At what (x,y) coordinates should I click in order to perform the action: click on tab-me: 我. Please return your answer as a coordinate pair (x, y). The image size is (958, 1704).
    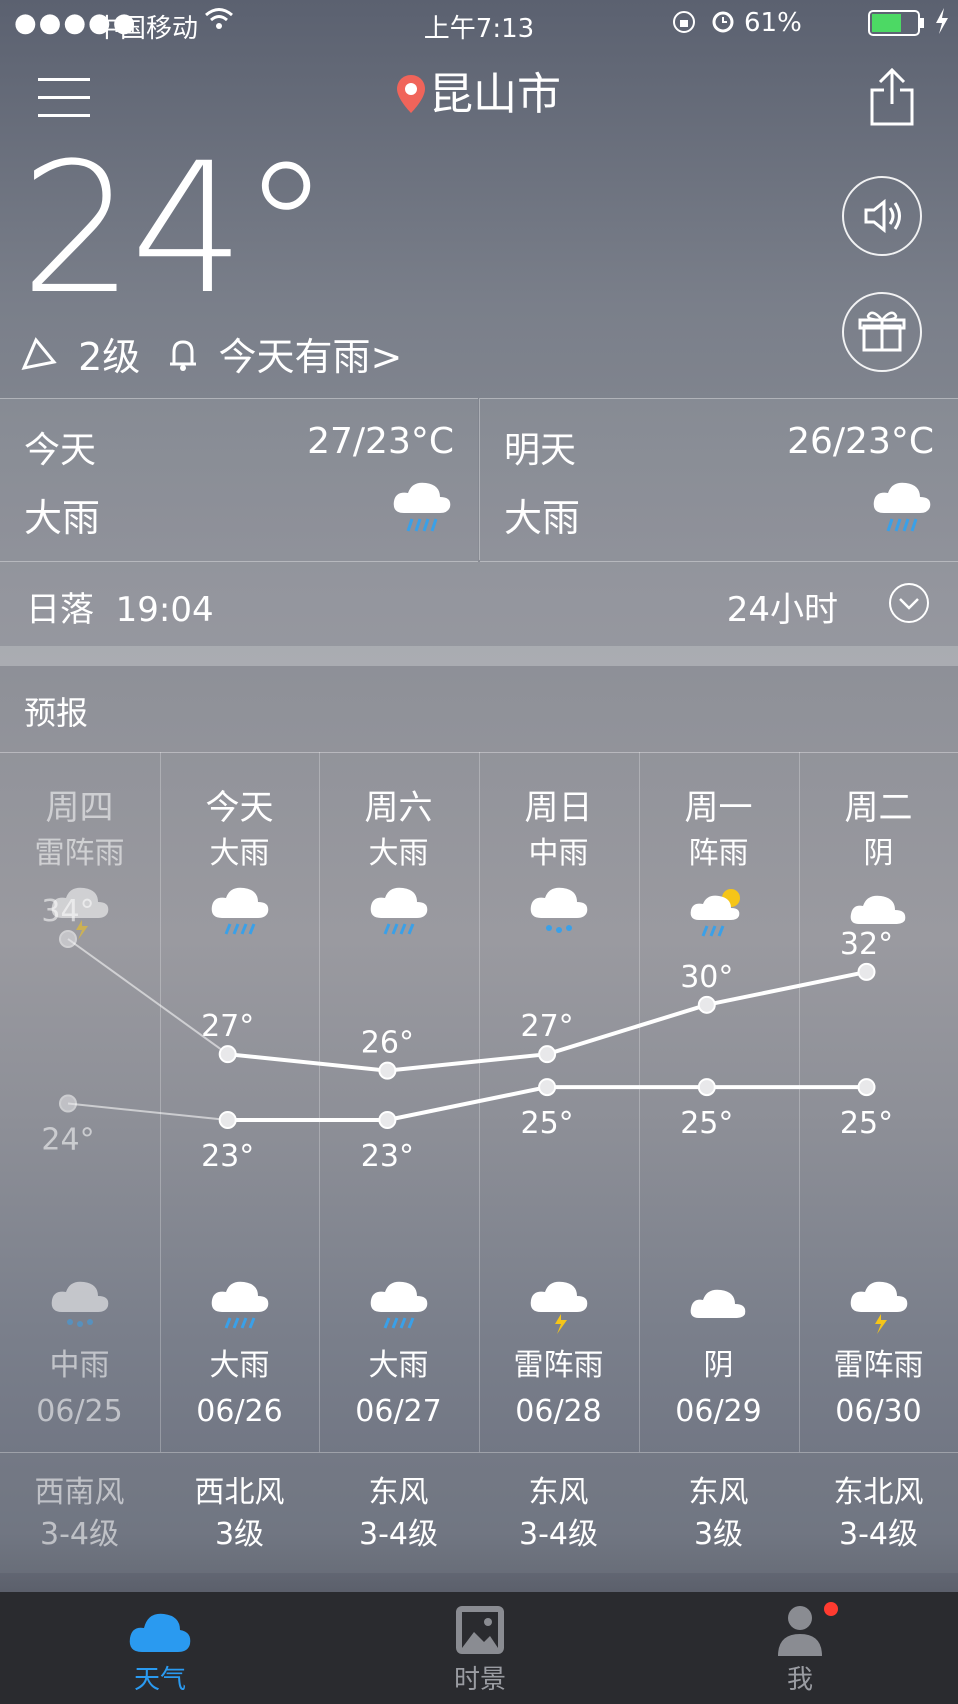
    Looking at the image, I should click on (800, 1648).